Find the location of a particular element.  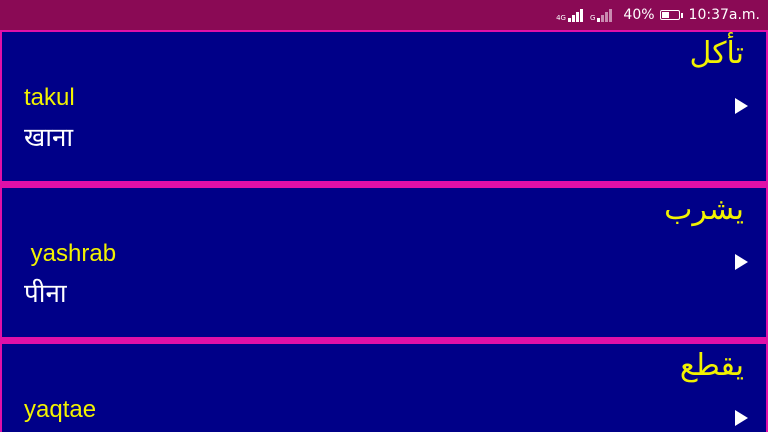

battery-percent: 40% is located at coordinates (639, 15).